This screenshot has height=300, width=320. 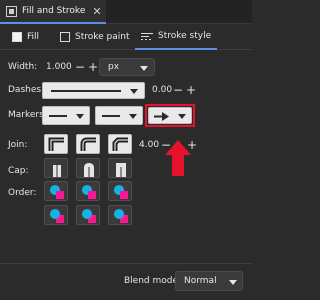 What do you see at coordinates (17, 37) in the screenshot?
I see `fill-icon` at bounding box center [17, 37].